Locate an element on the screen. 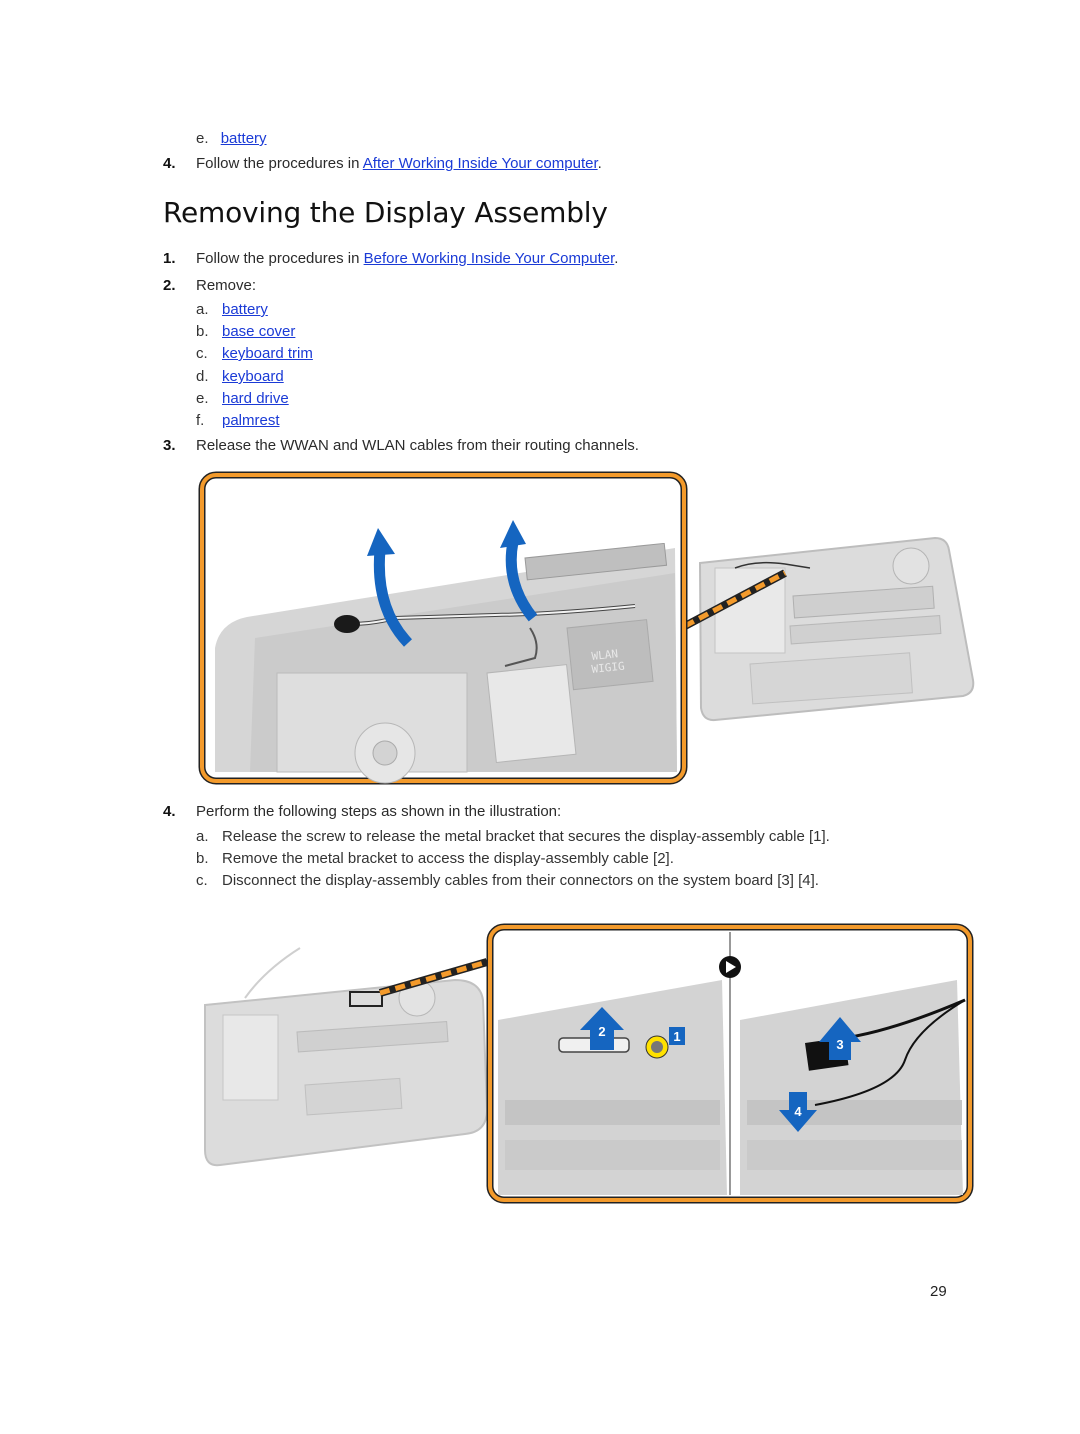 The image size is (1080, 1434). figure-display-cable: 1 2 3 4 is located at coordinates (587, 1062).